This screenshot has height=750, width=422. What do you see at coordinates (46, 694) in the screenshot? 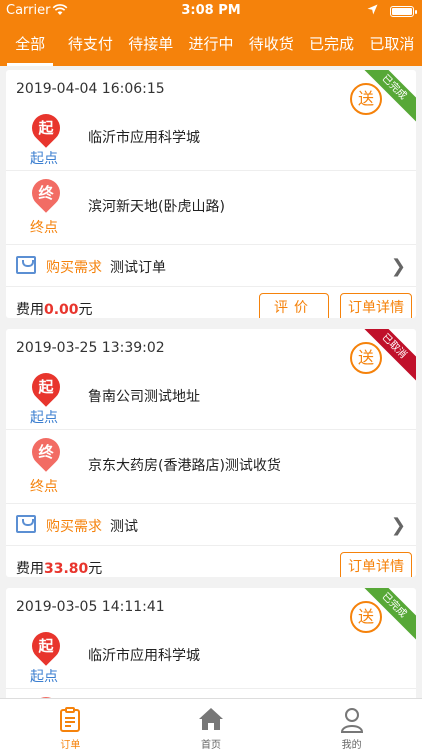
I see `end-pin-icon` at bounding box center [46, 694].